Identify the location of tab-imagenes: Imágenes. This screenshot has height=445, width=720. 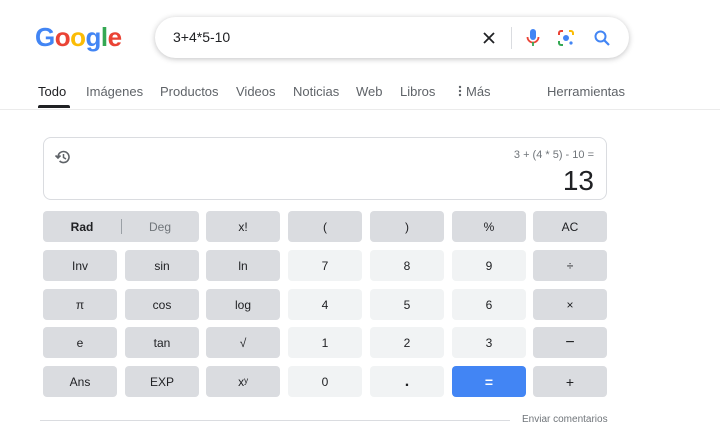
(114, 92).